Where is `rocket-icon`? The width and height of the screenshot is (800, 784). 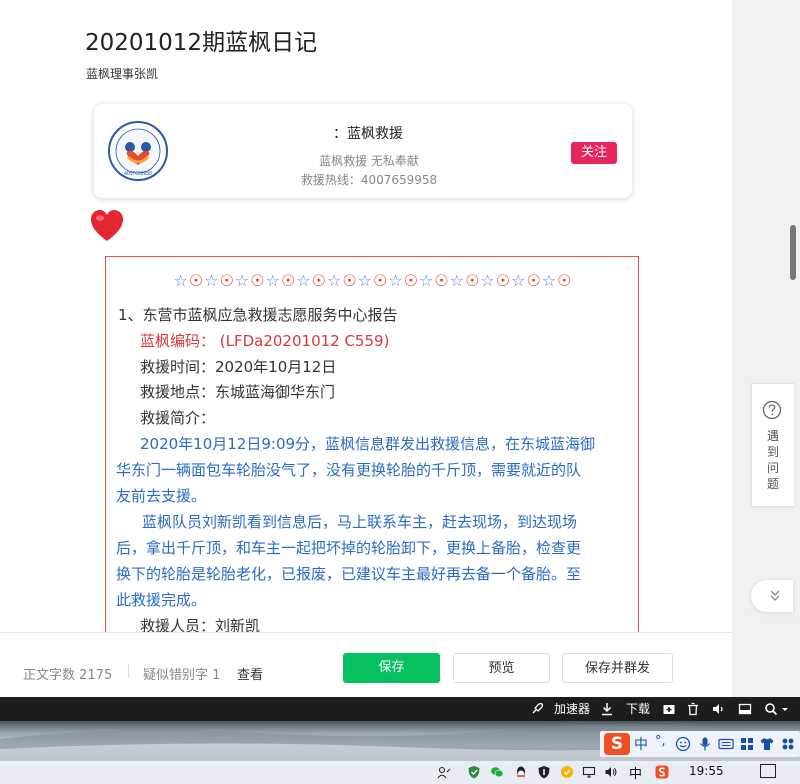 rocket-icon is located at coordinates (537, 709).